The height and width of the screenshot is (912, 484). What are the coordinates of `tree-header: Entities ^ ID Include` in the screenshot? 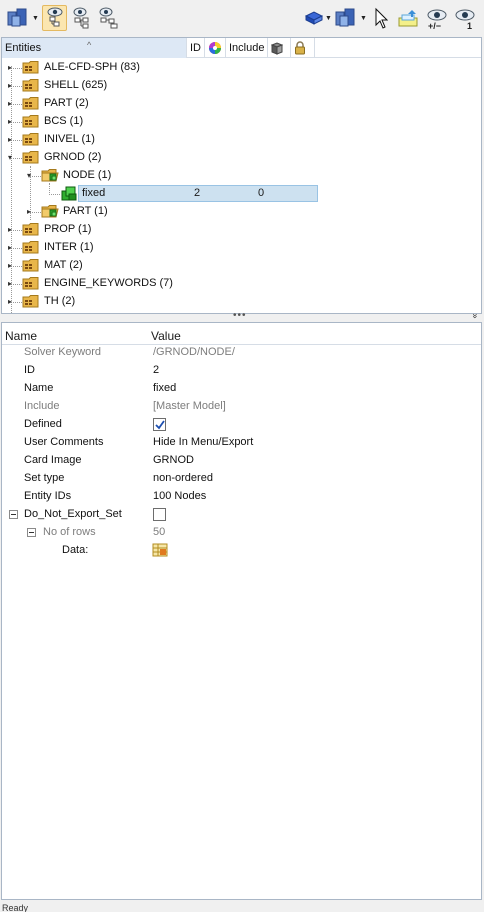 It's located at (241, 48).